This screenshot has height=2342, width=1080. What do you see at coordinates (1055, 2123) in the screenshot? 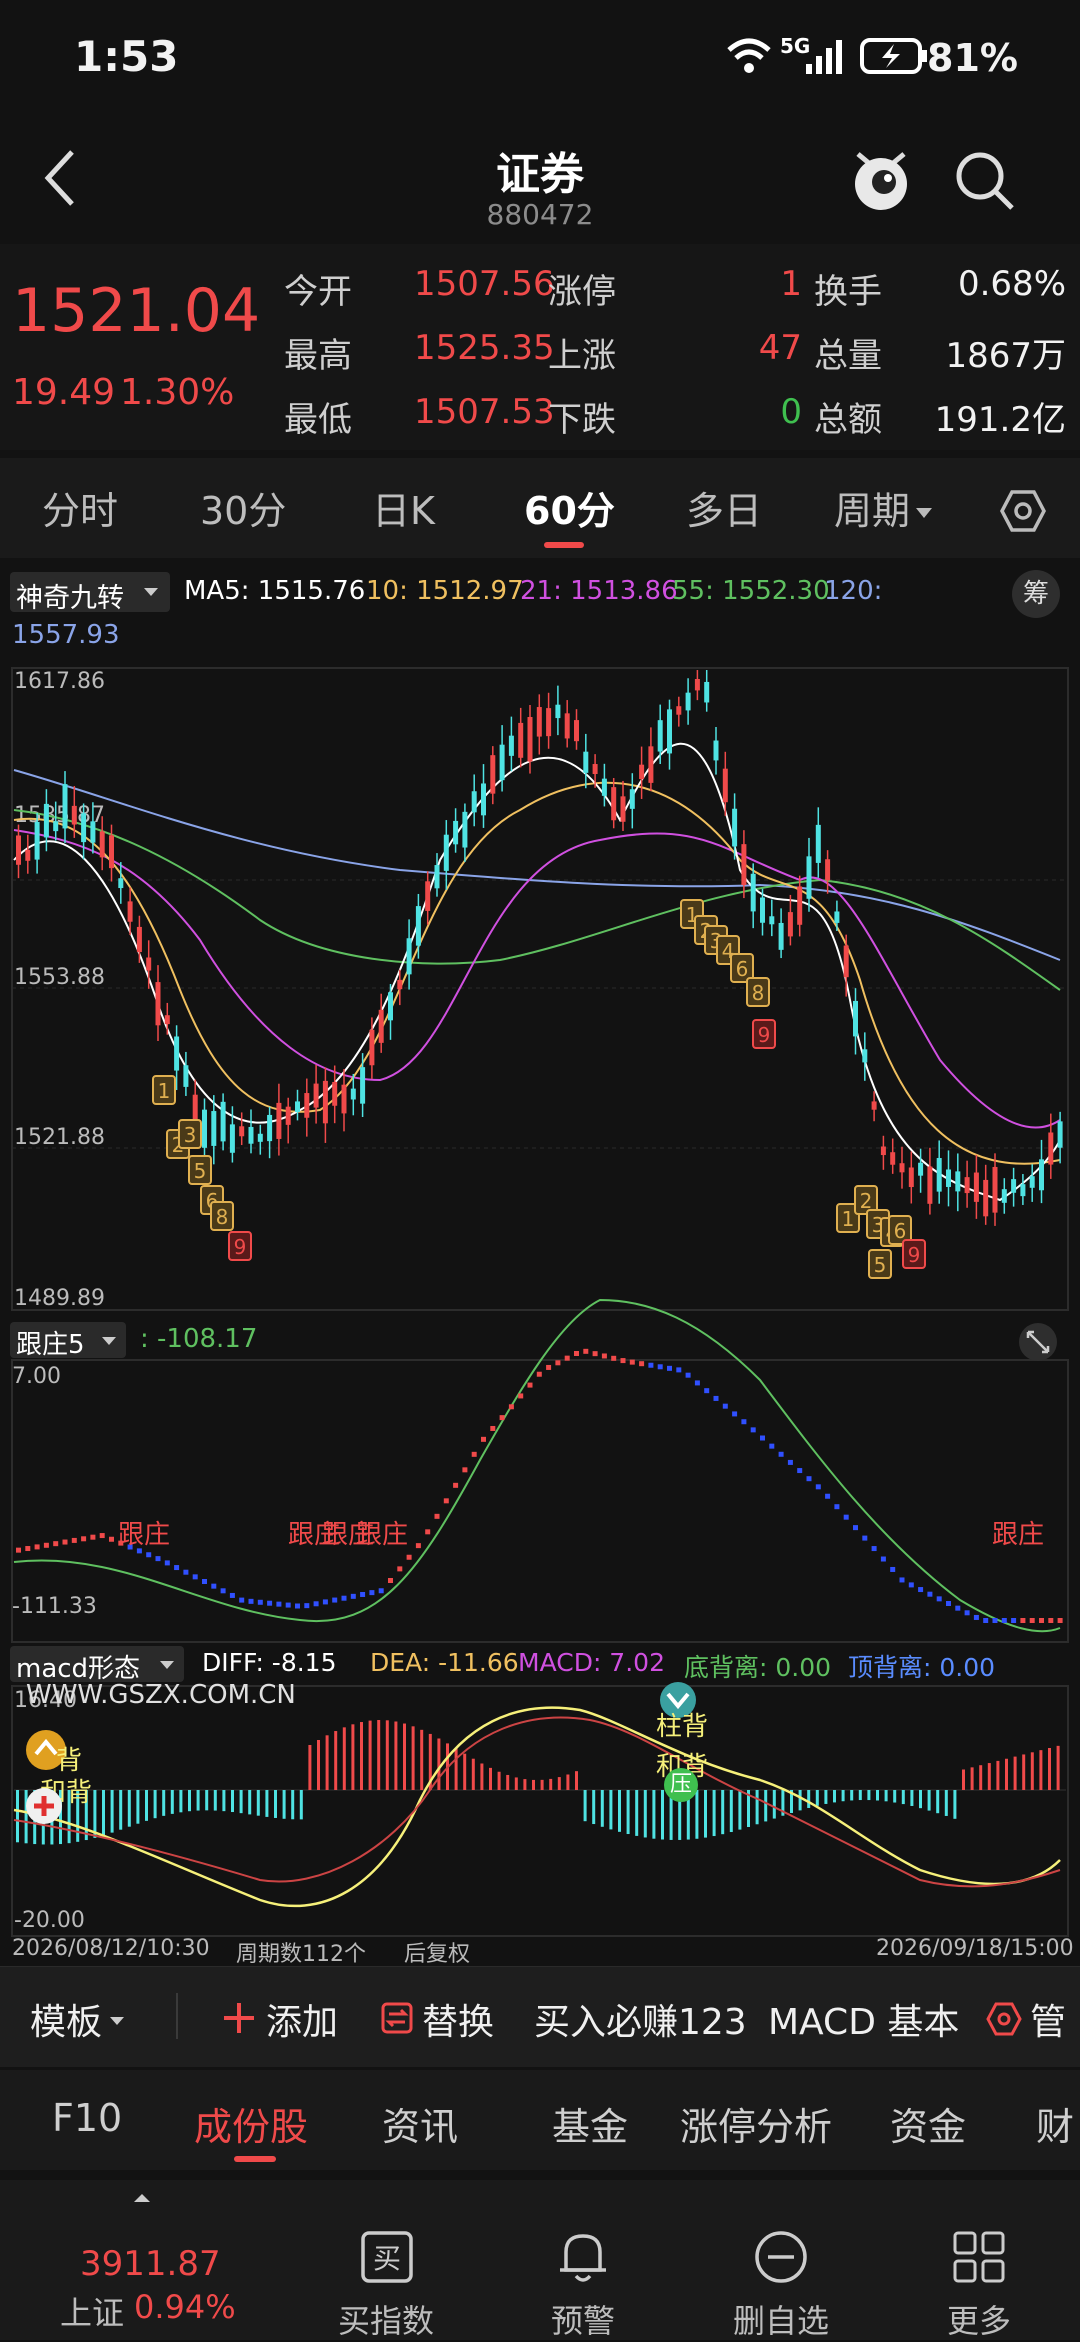
I see `tab-finance: 财` at bounding box center [1055, 2123].